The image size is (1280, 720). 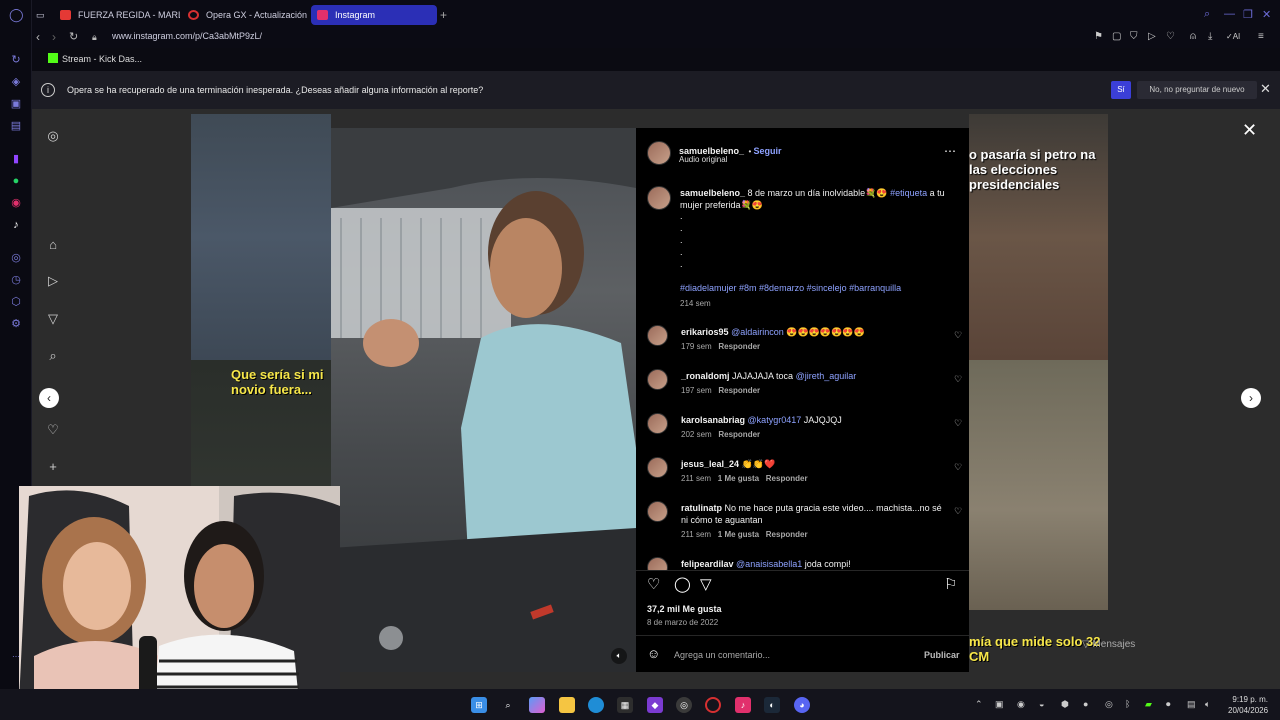 What do you see at coordinates (1116, 36) in the screenshot?
I see `snapshot-icon: ▢` at bounding box center [1116, 36].